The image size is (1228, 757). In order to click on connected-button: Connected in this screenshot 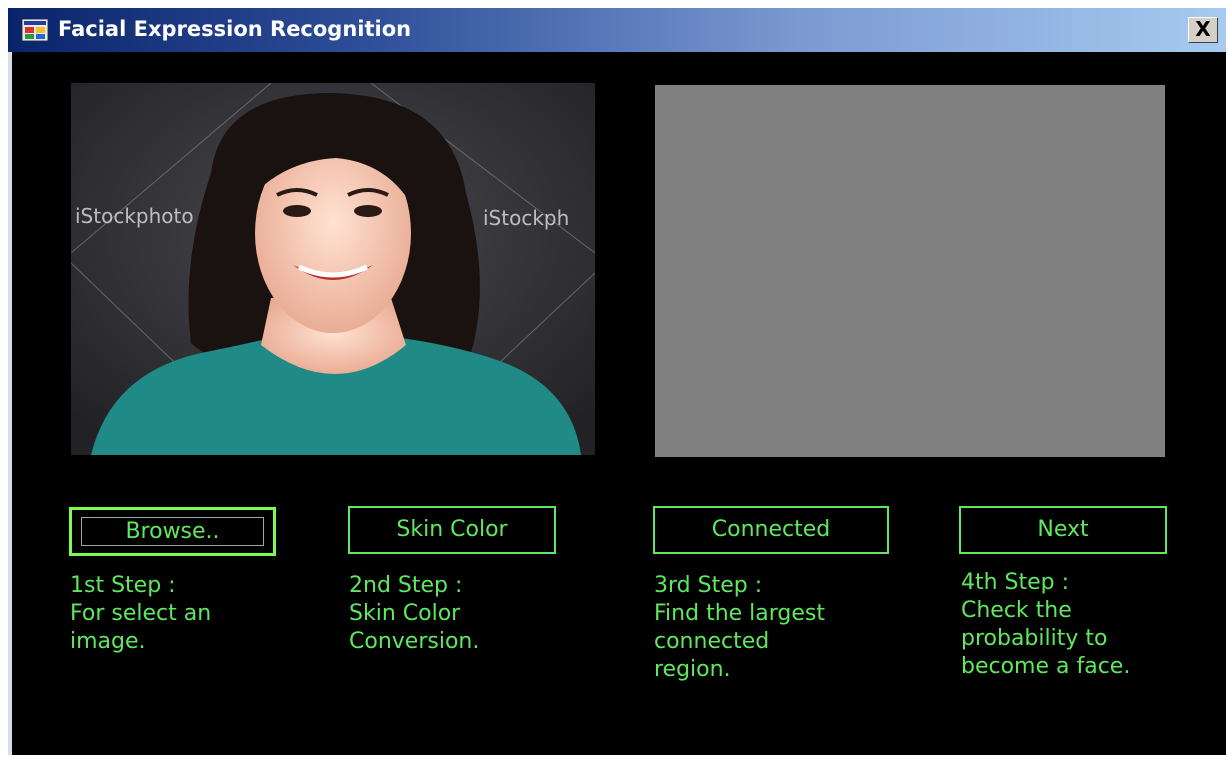, I will do `click(771, 530)`.